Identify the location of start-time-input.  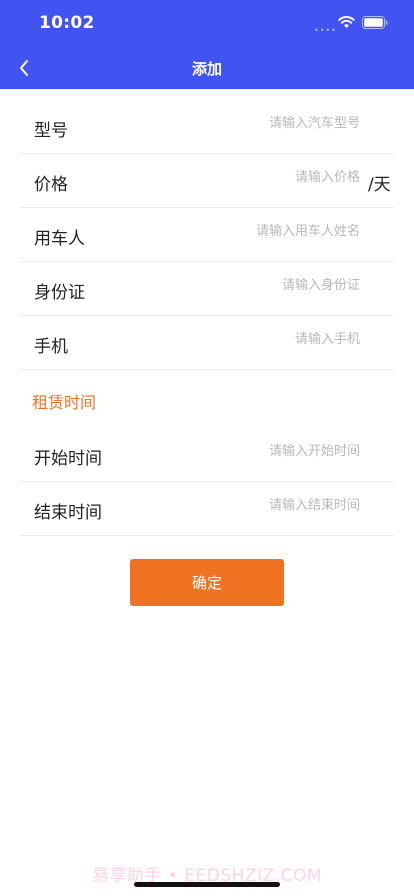
(270, 451).